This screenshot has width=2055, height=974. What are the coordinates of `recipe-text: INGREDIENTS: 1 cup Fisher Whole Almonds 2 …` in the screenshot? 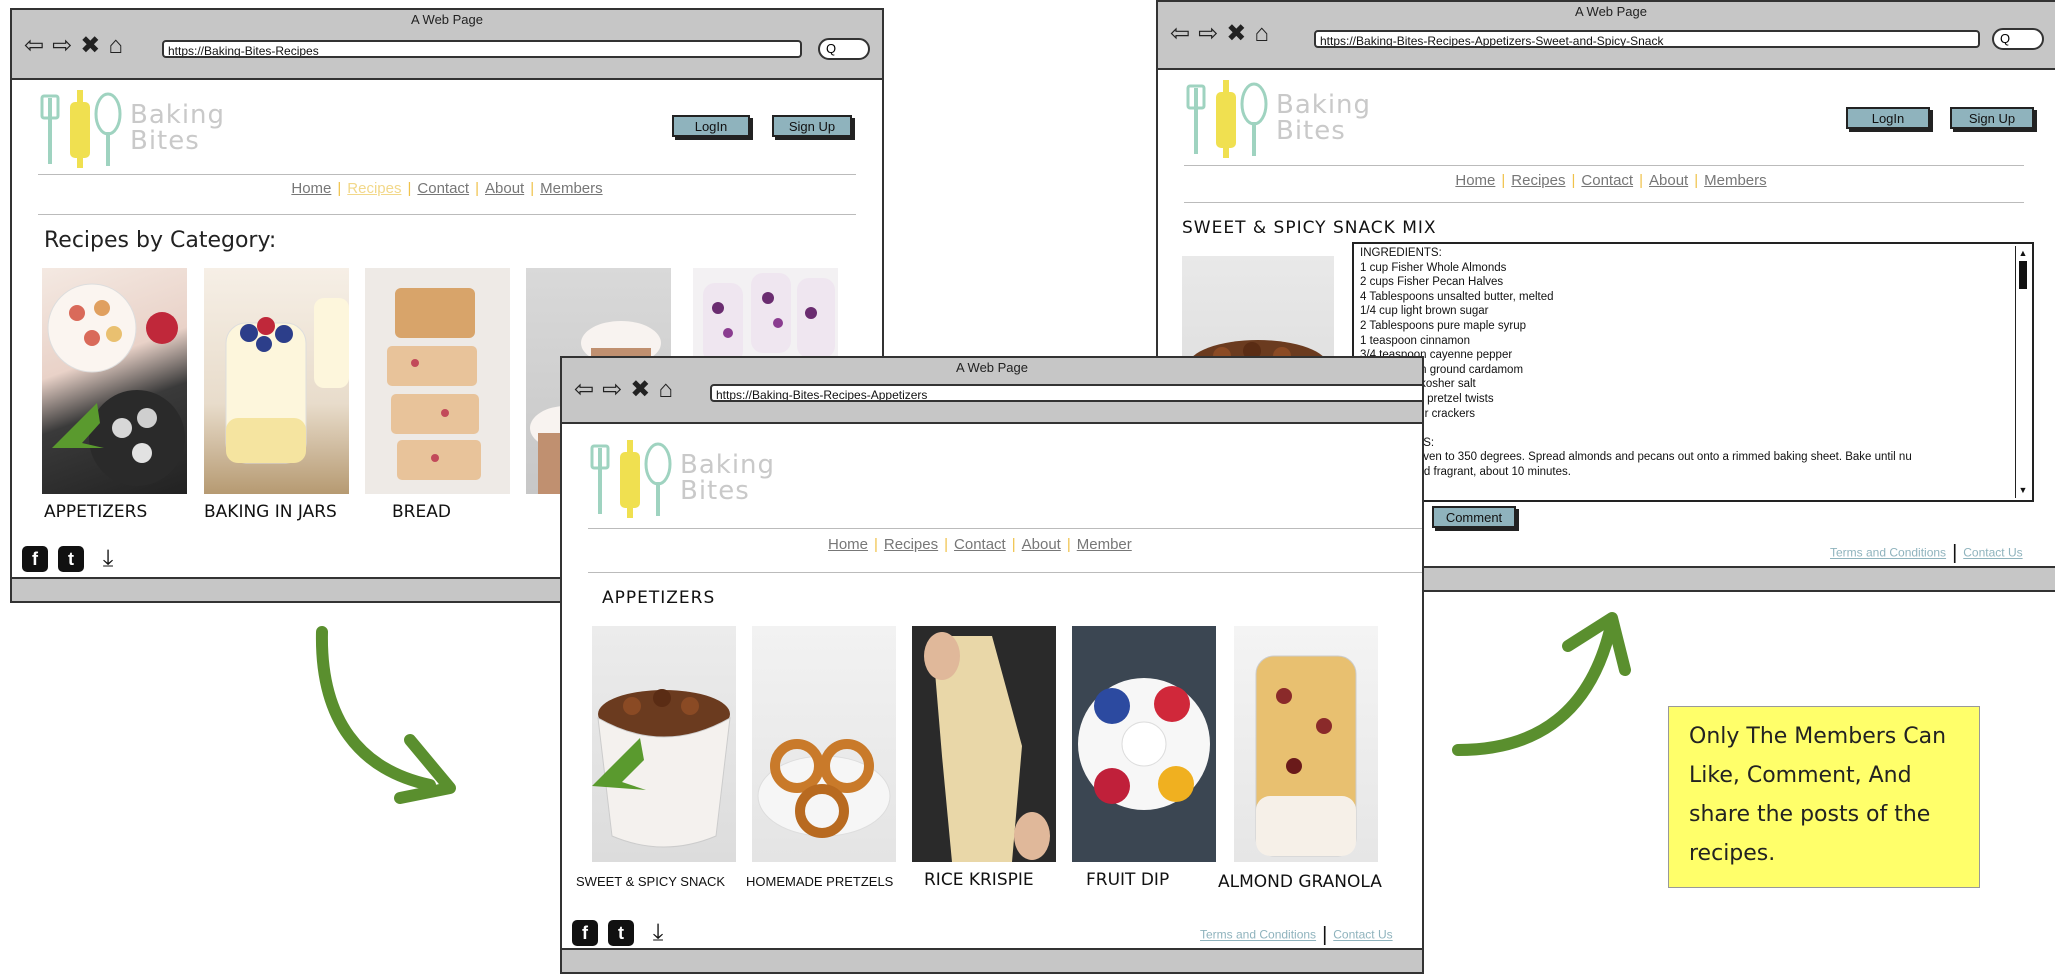 It's located at (1686, 363).